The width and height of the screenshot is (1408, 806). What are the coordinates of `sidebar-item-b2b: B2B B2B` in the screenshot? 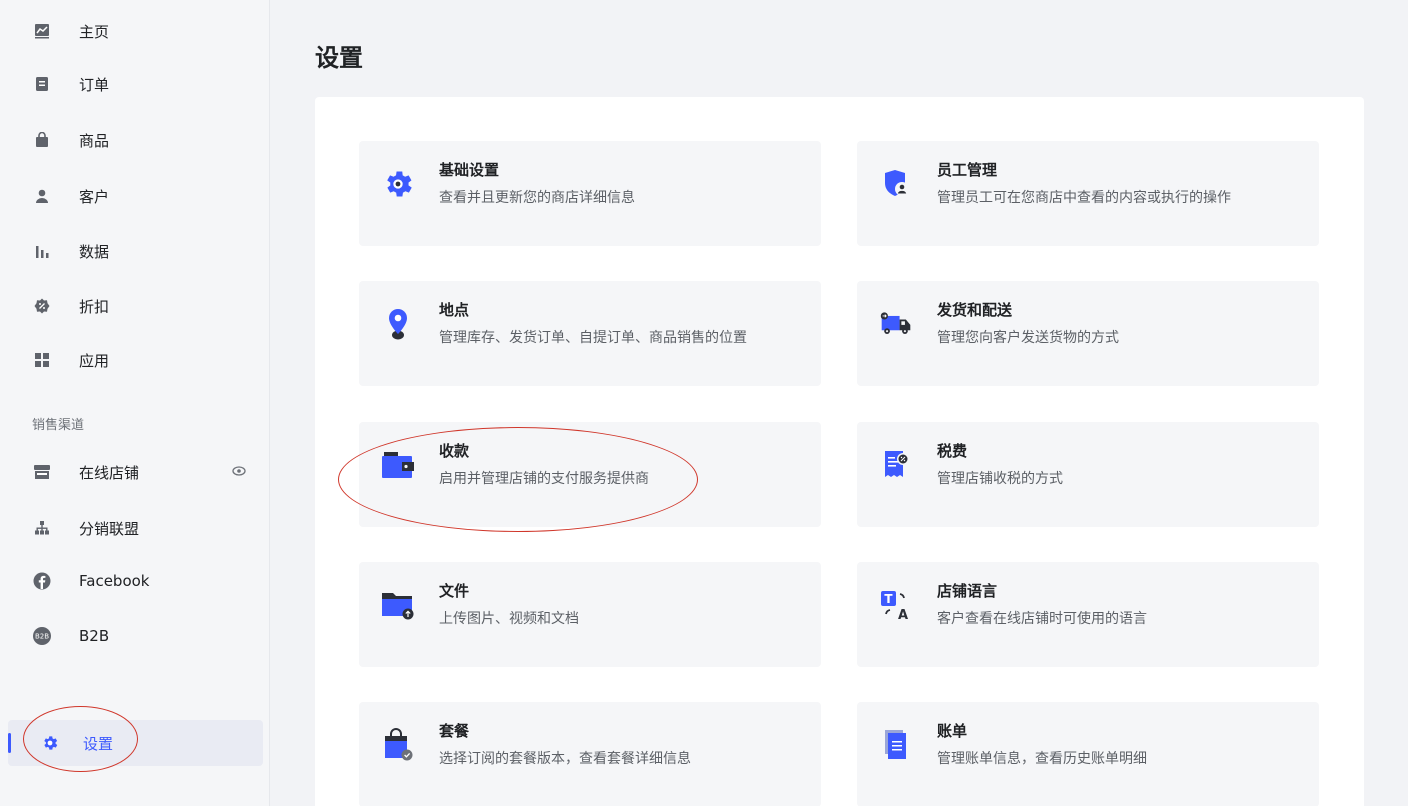 It's located at (70, 636).